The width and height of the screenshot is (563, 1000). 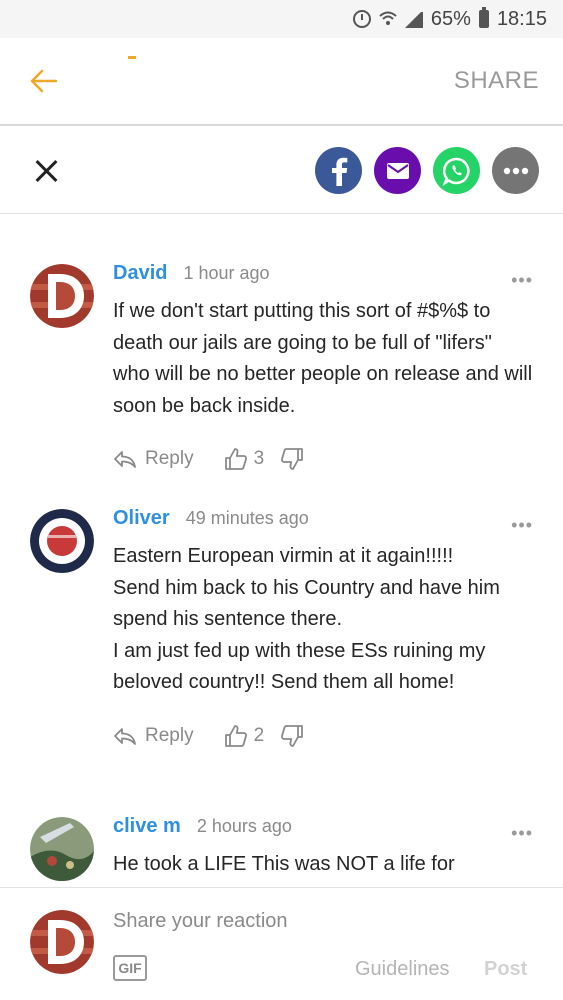 I want to click on post-button: Post, so click(x=505, y=969).